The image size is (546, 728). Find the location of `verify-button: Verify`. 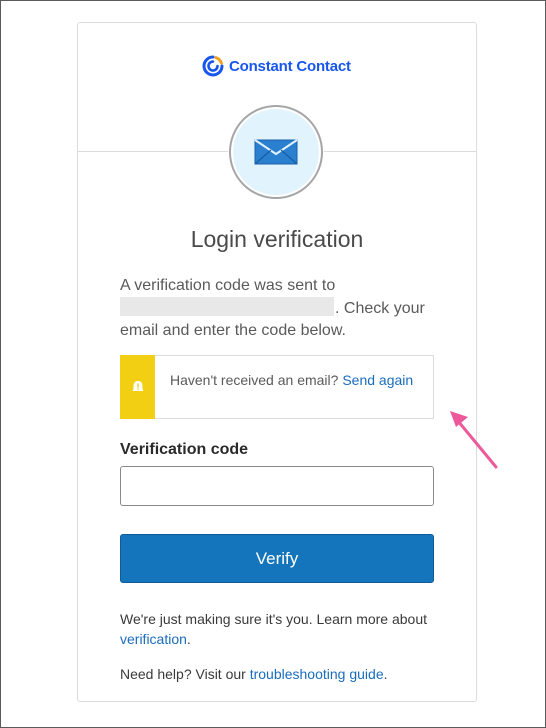

verify-button: Verify is located at coordinates (277, 558).